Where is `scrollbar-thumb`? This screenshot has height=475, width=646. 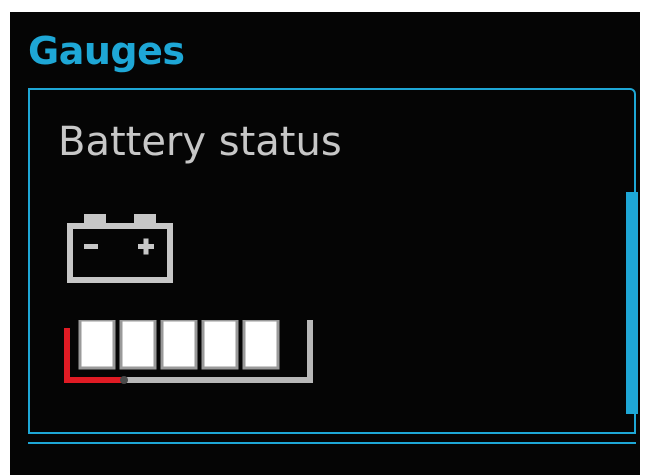
scrollbar-thumb is located at coordinates (632, 303).